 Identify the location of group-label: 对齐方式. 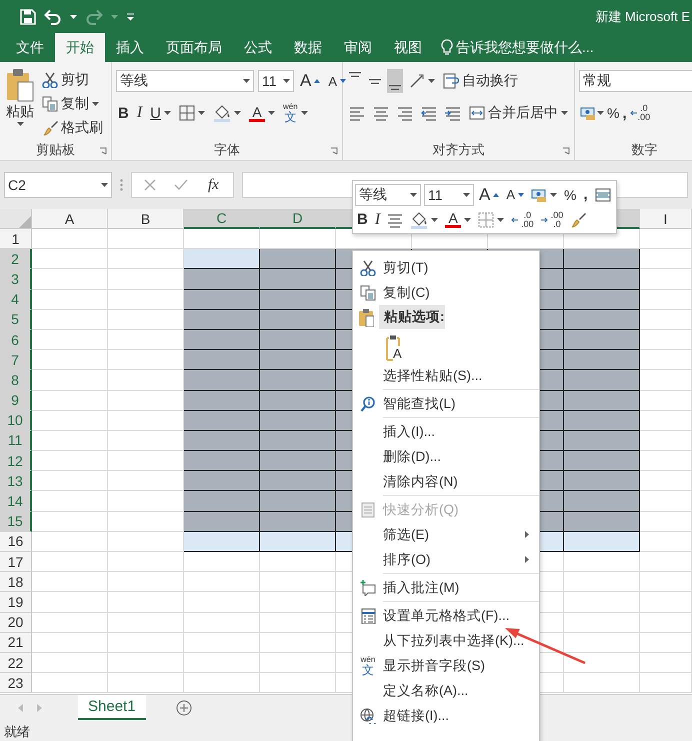
(458, 150).